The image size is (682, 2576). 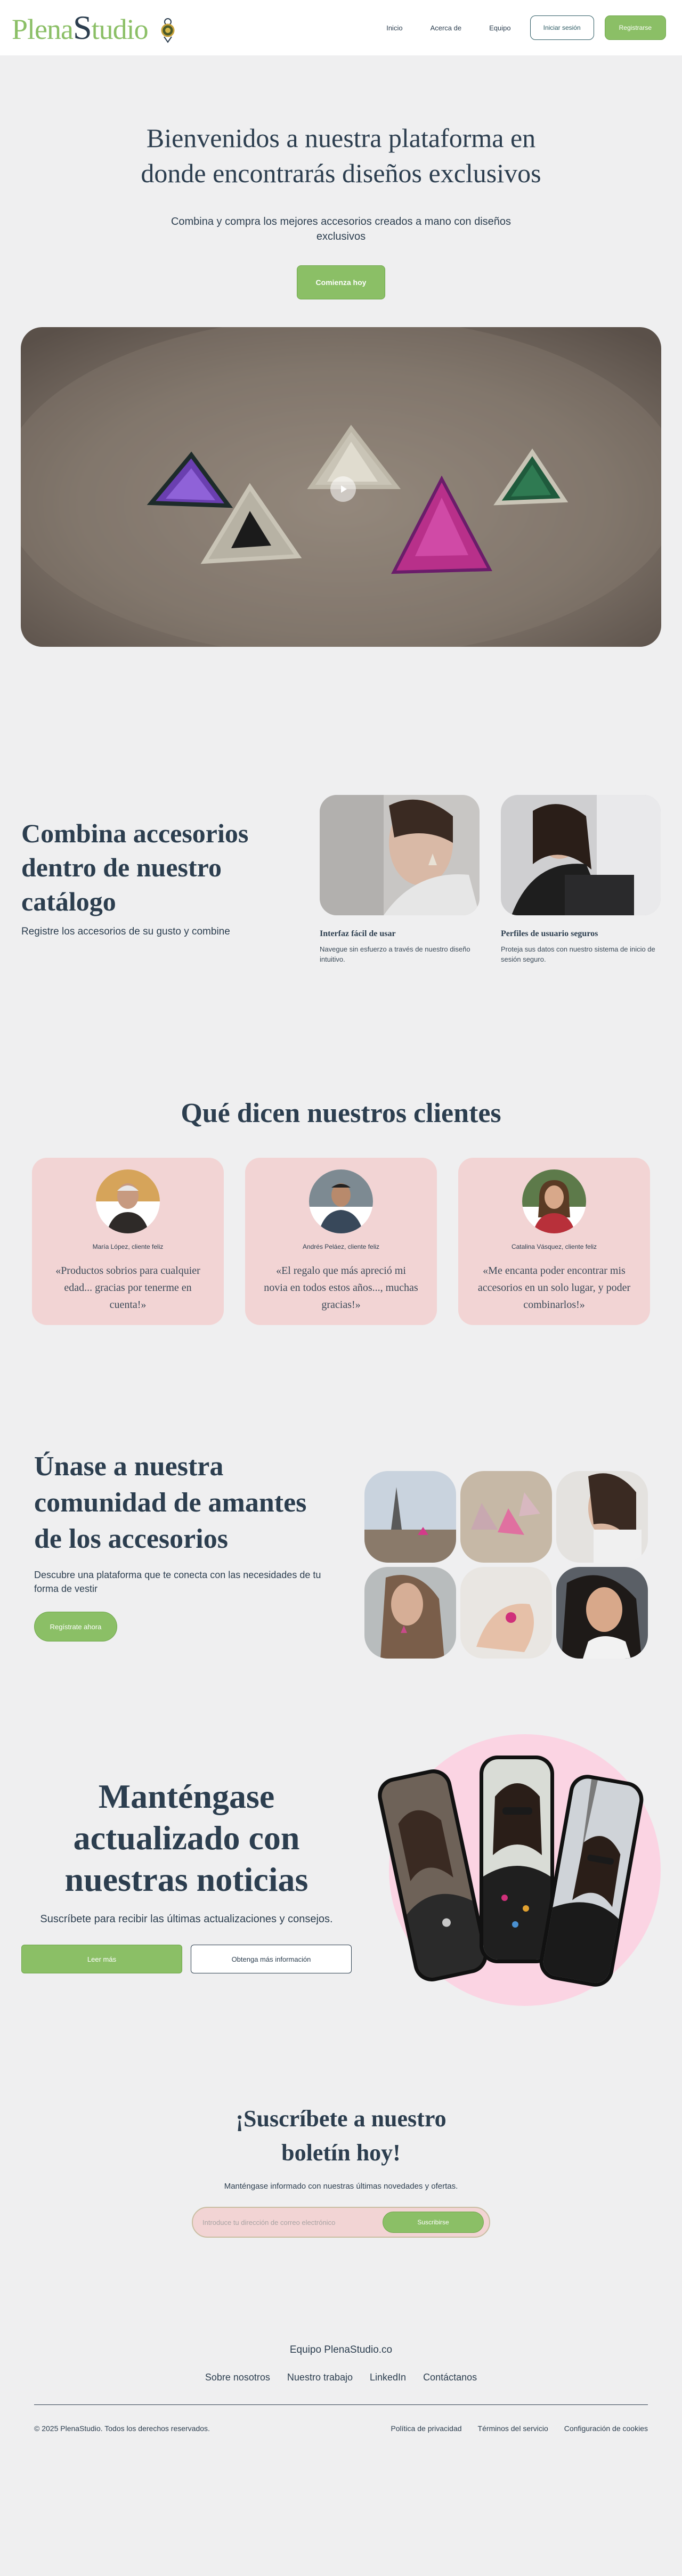 What do you see at coordinates (517, 1859) in the screenshot?
I see `phone-mockup` at bounding box center [517, 1859].